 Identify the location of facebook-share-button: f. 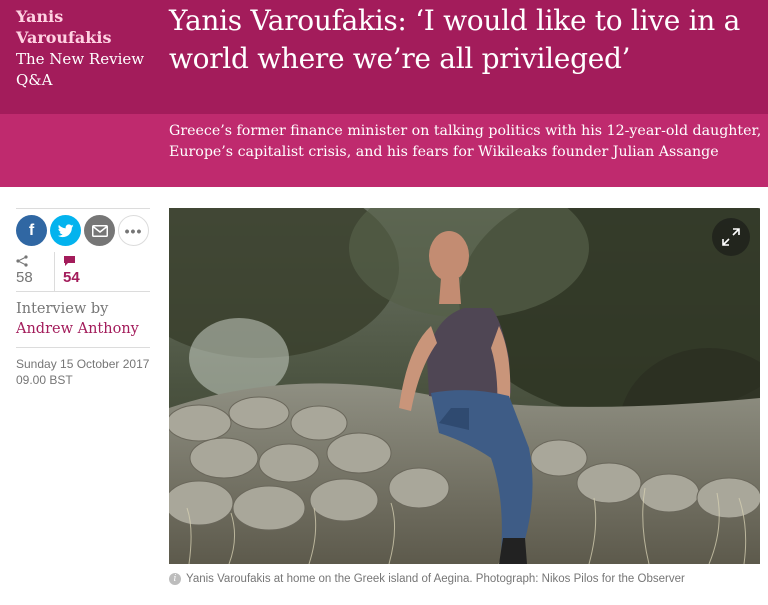
(31, 230).